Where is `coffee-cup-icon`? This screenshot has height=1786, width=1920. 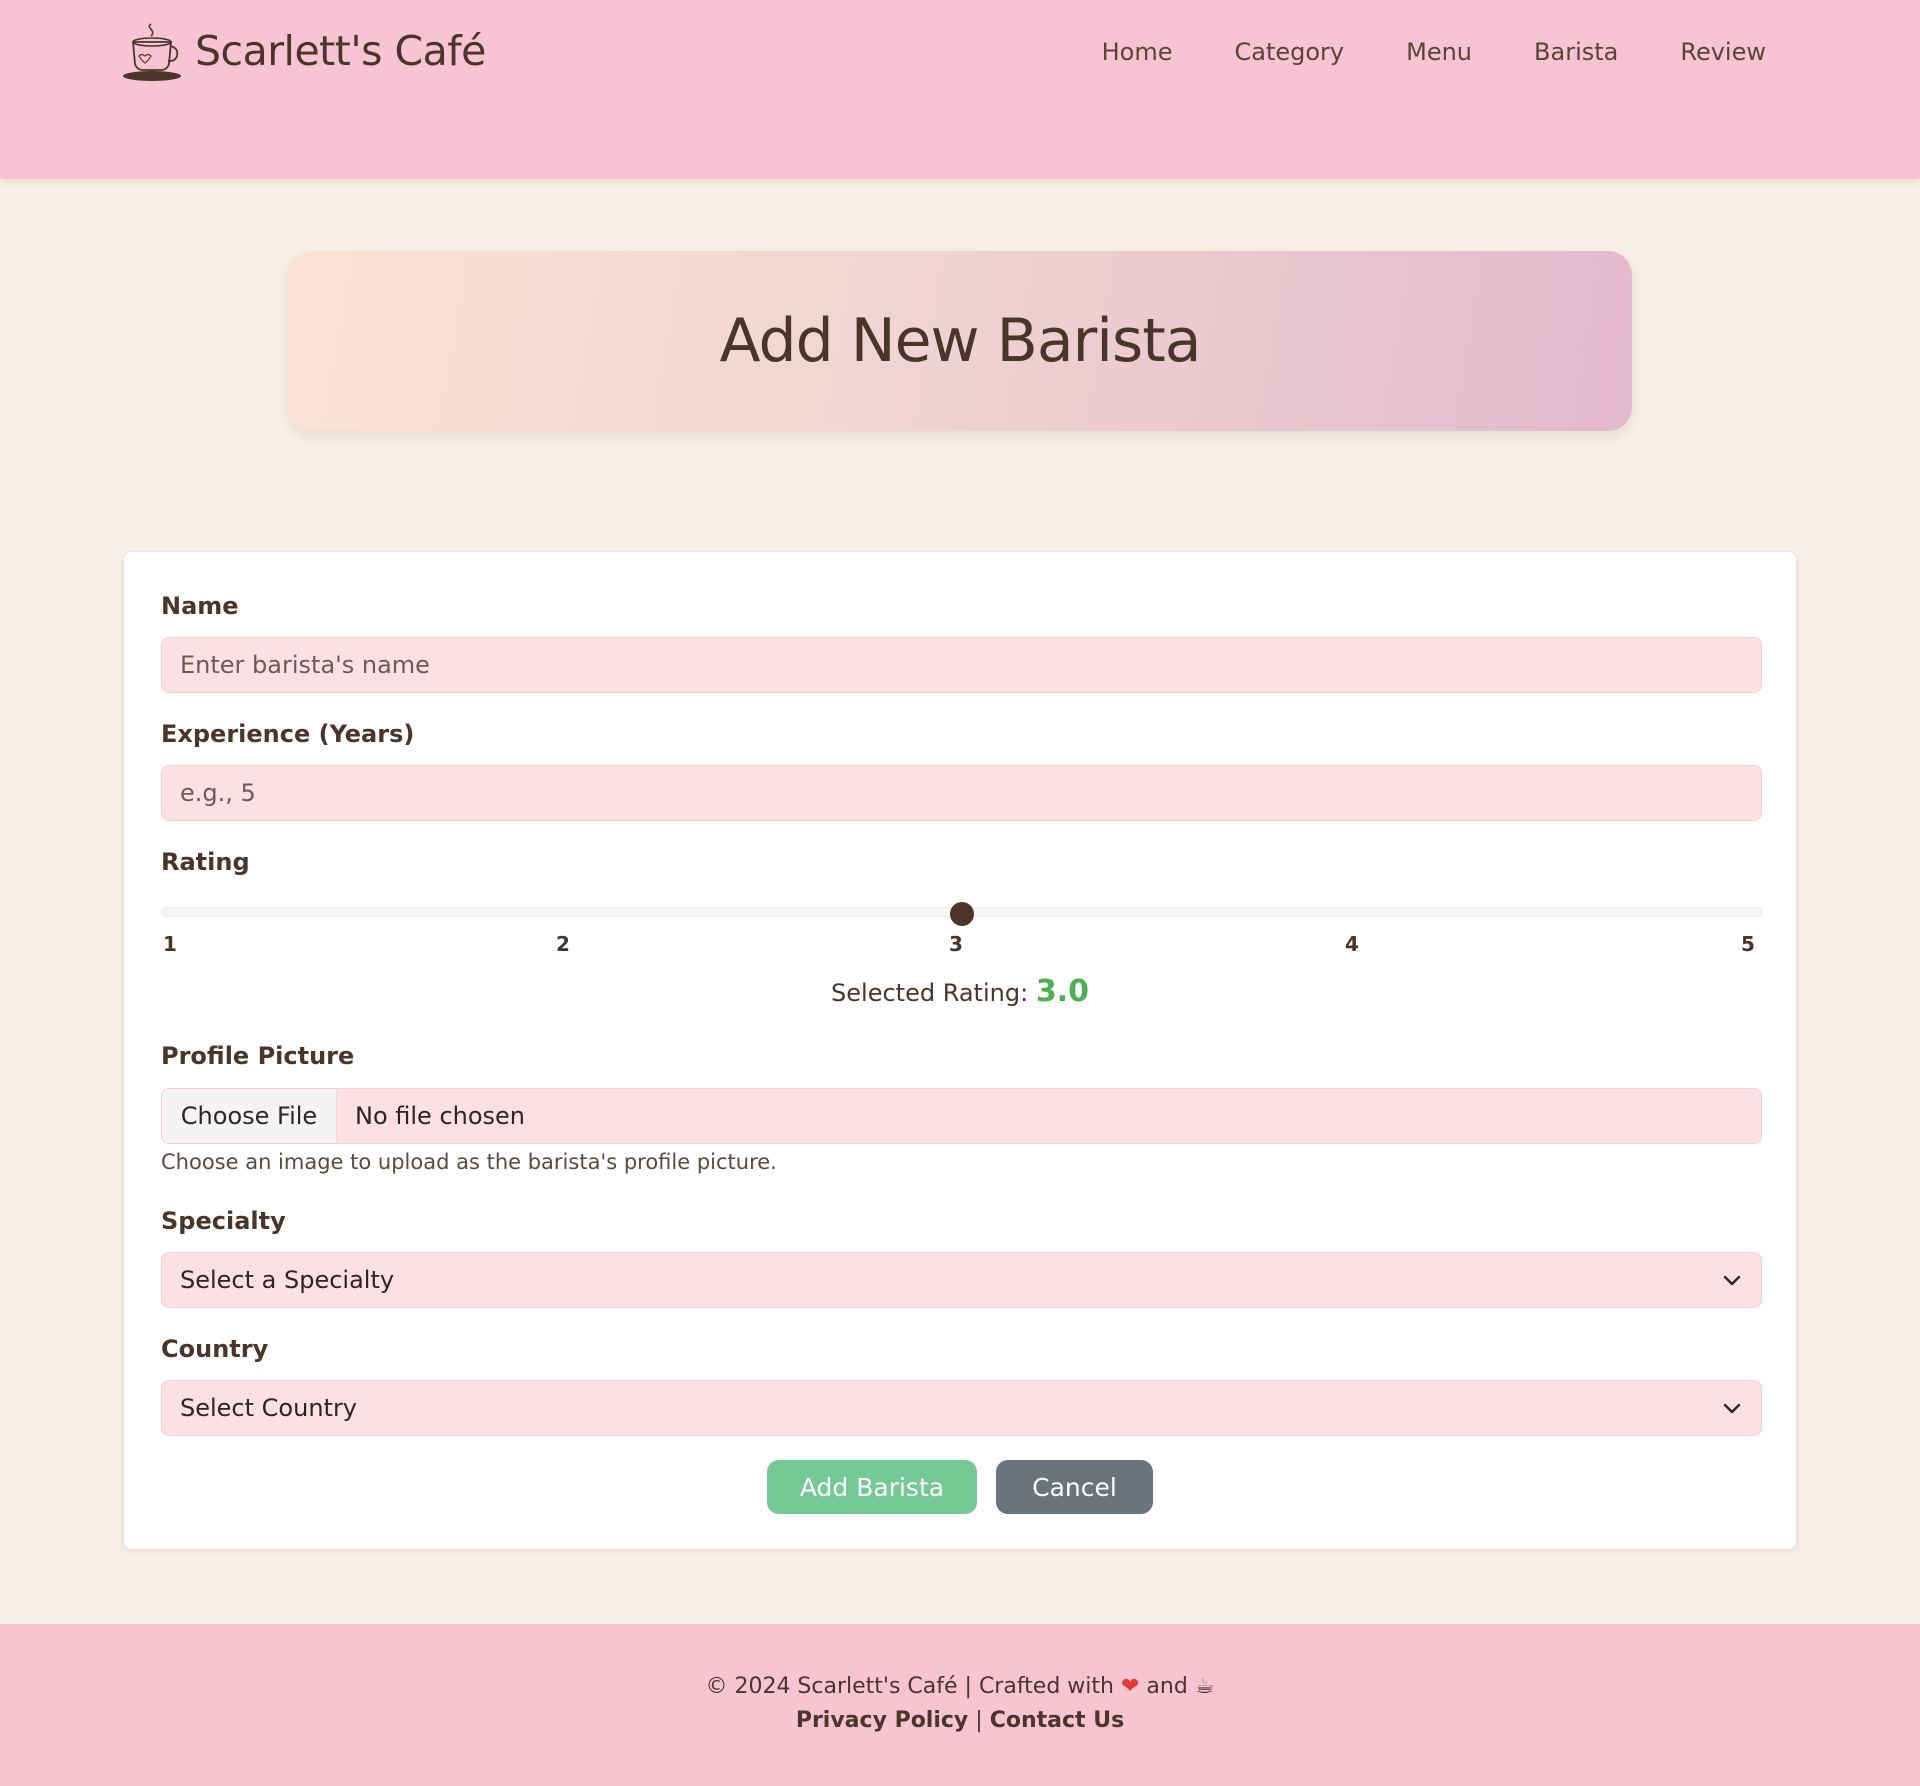
coffee-cup-icon is located at coordinates (152, 52).